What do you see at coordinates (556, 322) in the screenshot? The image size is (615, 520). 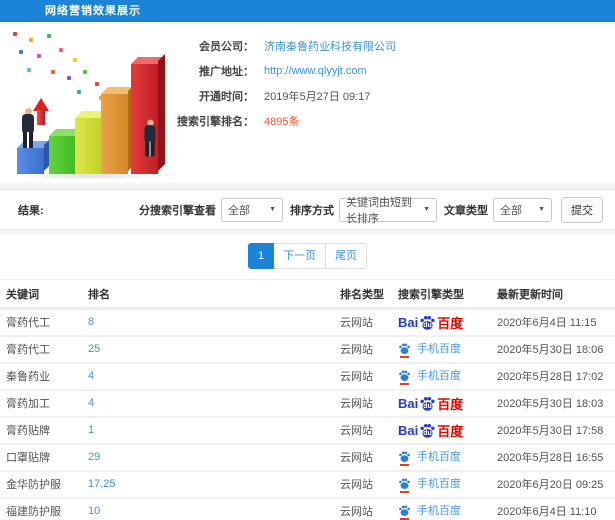 I see `updated-cell: 2020年6月4日 11:15` at bounding box center [556, 322].